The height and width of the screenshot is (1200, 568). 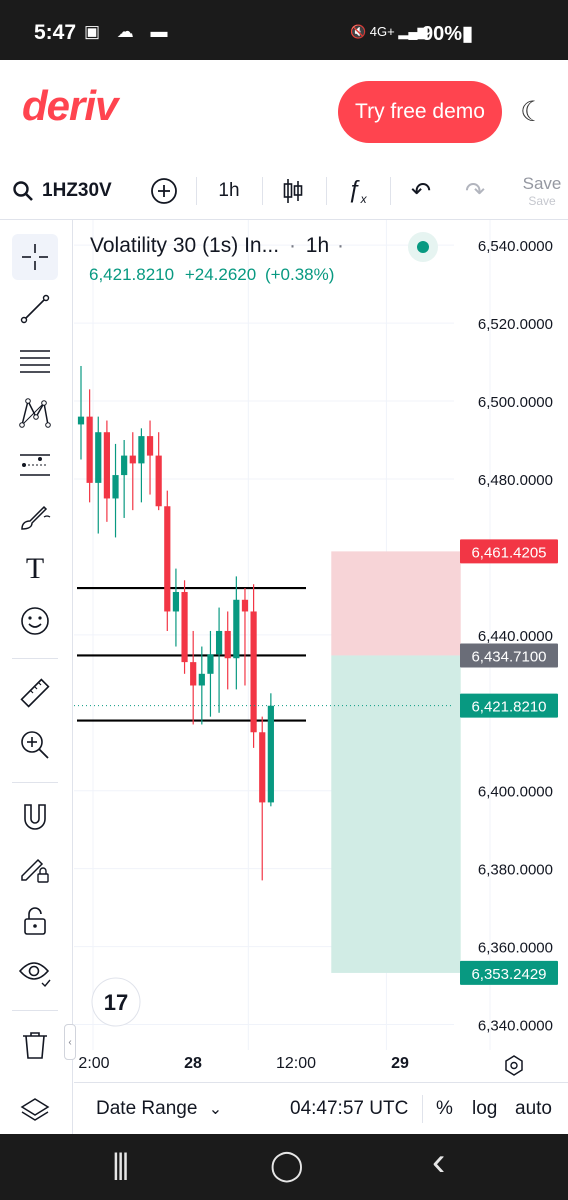 I want to click on recents-button: |||, so click(x=120, y=1165).